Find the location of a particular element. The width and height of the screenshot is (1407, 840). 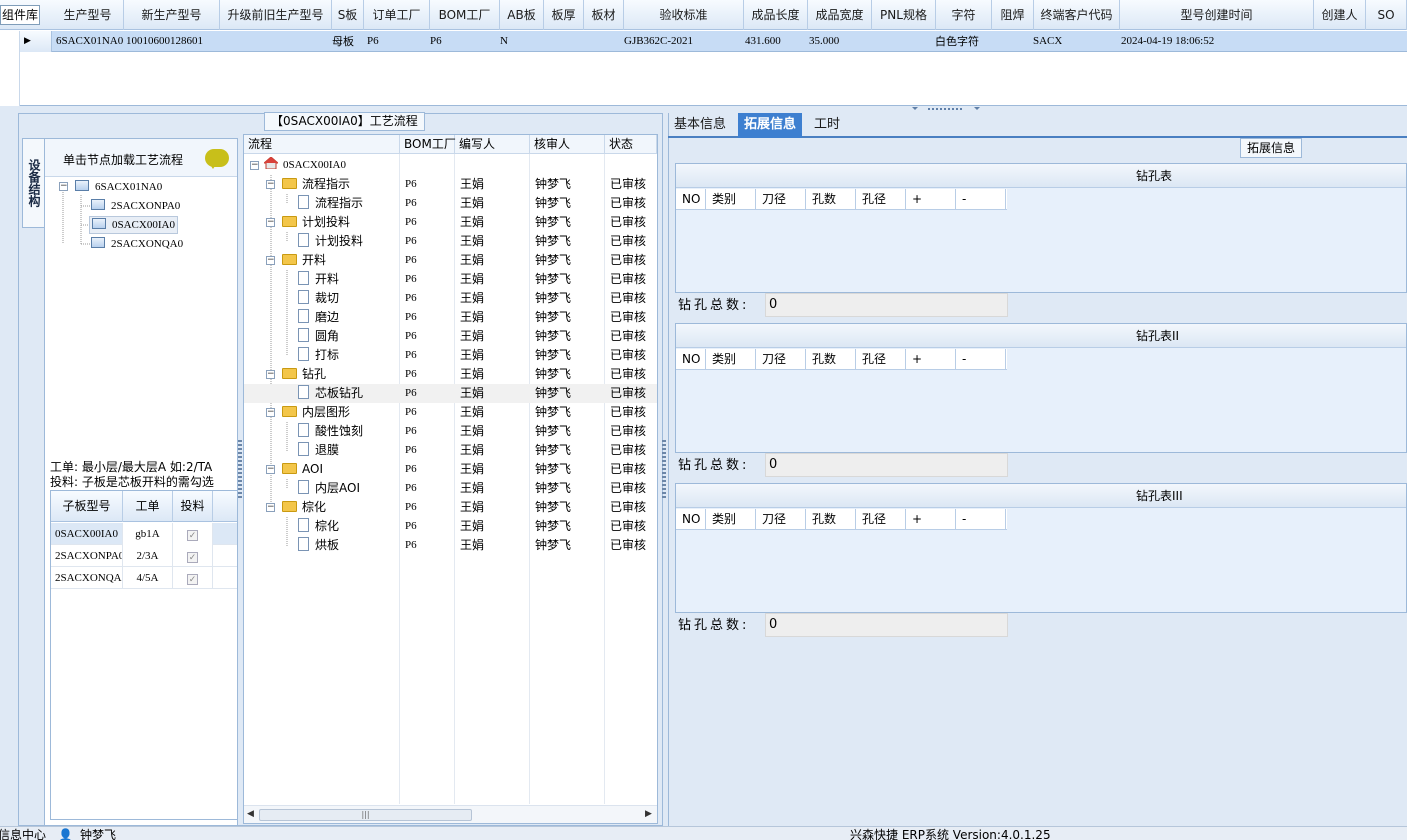

col-reviewer: 核审人 is located at coordinates (567, 144).